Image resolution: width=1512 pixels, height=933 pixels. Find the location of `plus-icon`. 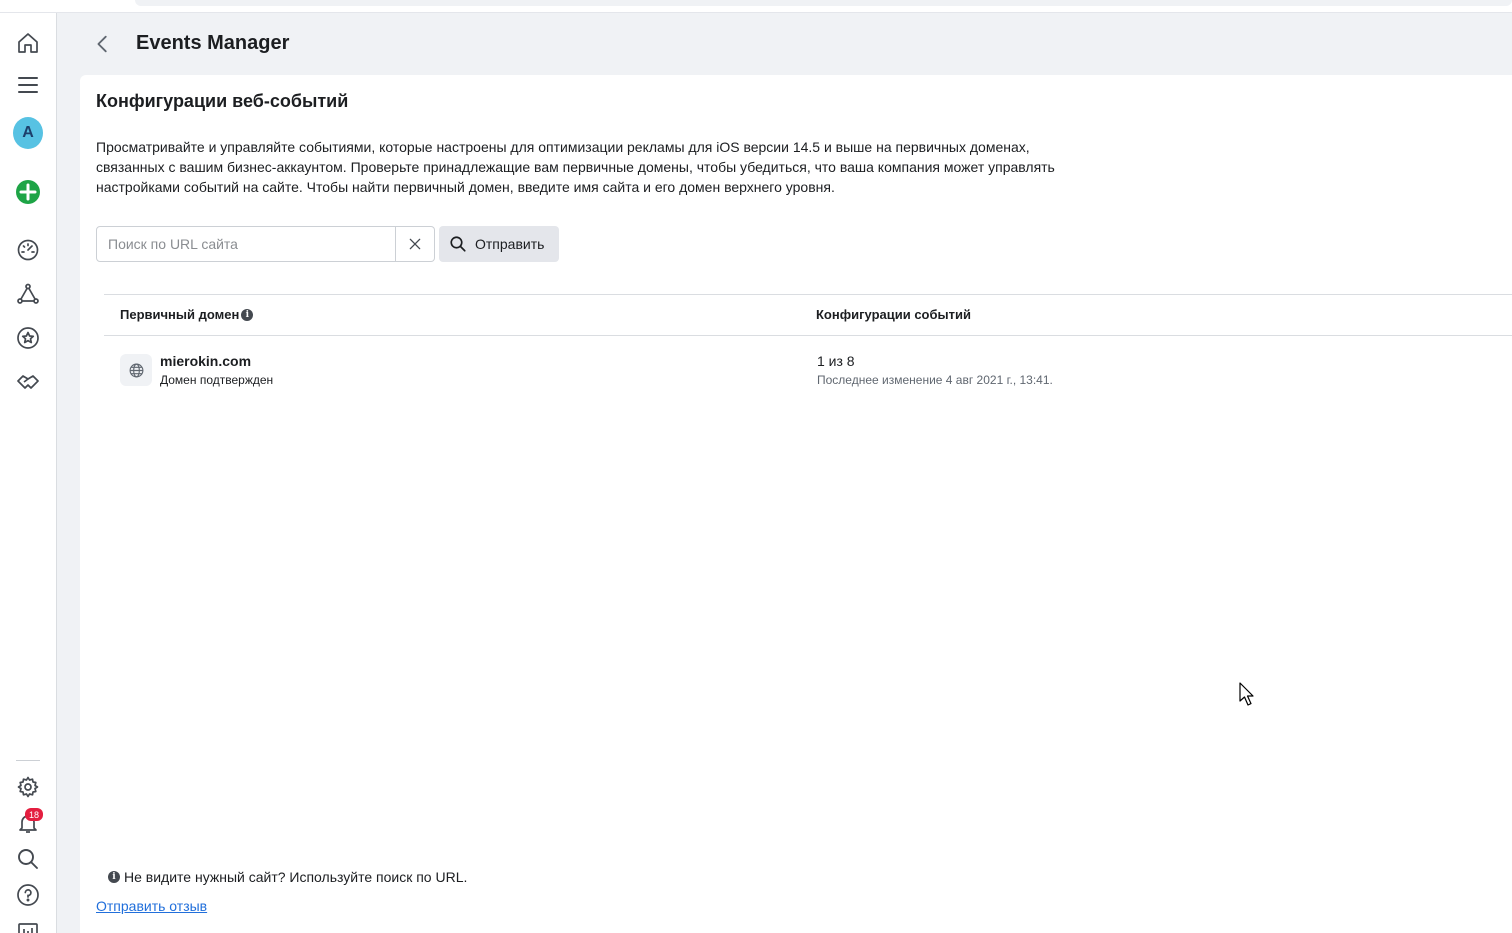

plus-icon is located at coordinates (28, 192).